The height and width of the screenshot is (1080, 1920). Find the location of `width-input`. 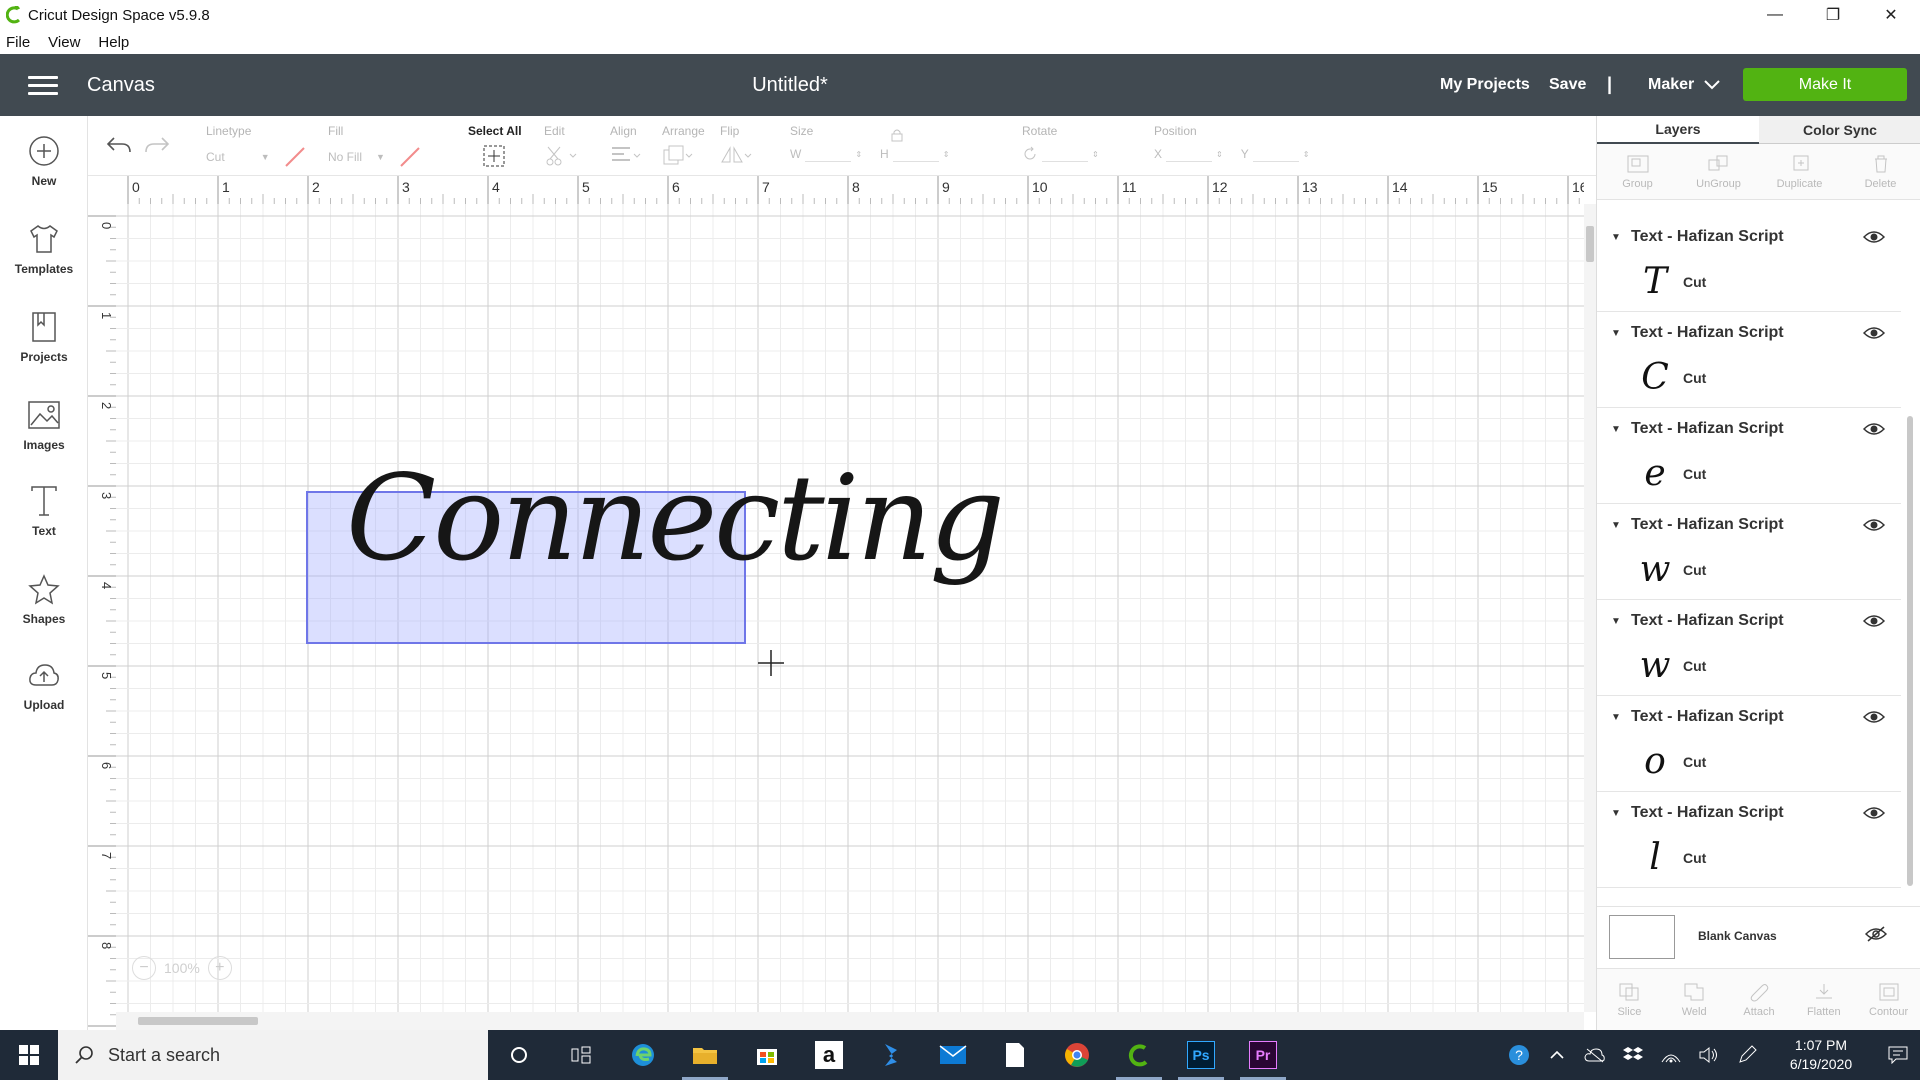

width-input is located at coordinates (828, 154).